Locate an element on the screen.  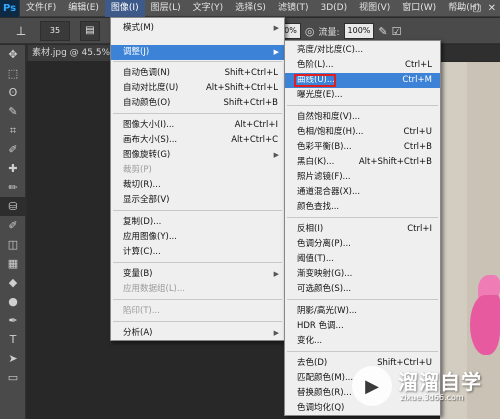
image-menu-item-14: 变量(B) ▶ is located at coordinates (197, 274).